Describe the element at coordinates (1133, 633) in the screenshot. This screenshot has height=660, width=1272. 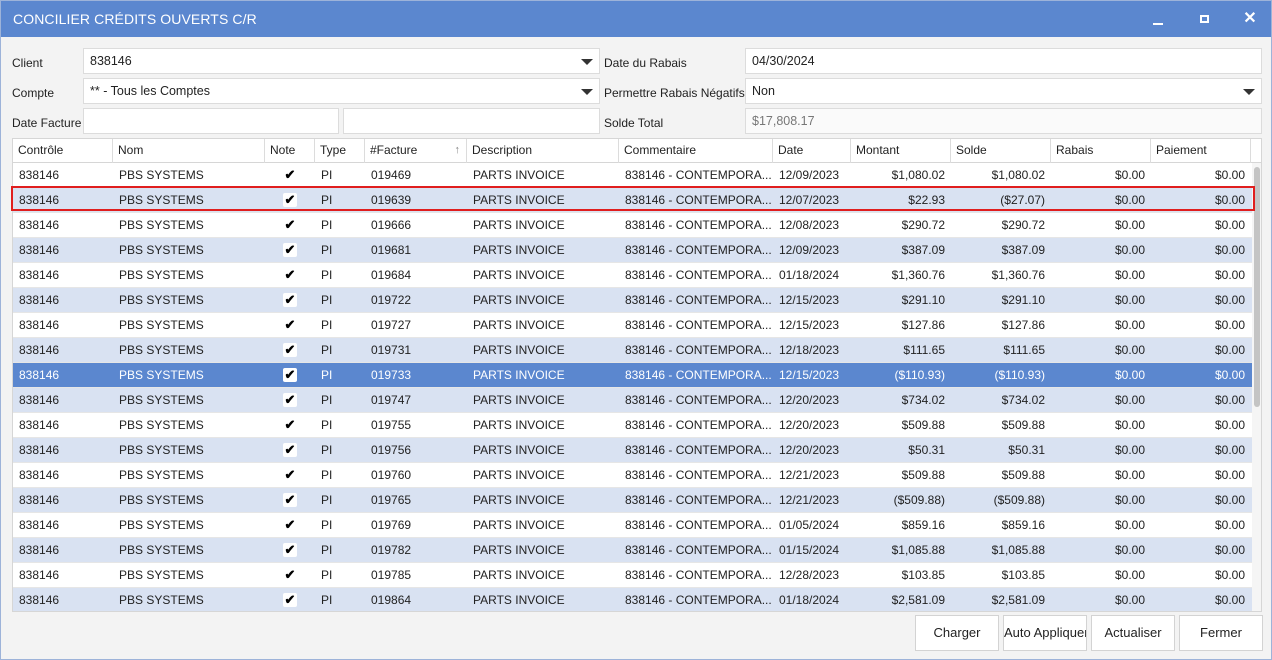
I see `actualiser-button: Actualiser` at that location.